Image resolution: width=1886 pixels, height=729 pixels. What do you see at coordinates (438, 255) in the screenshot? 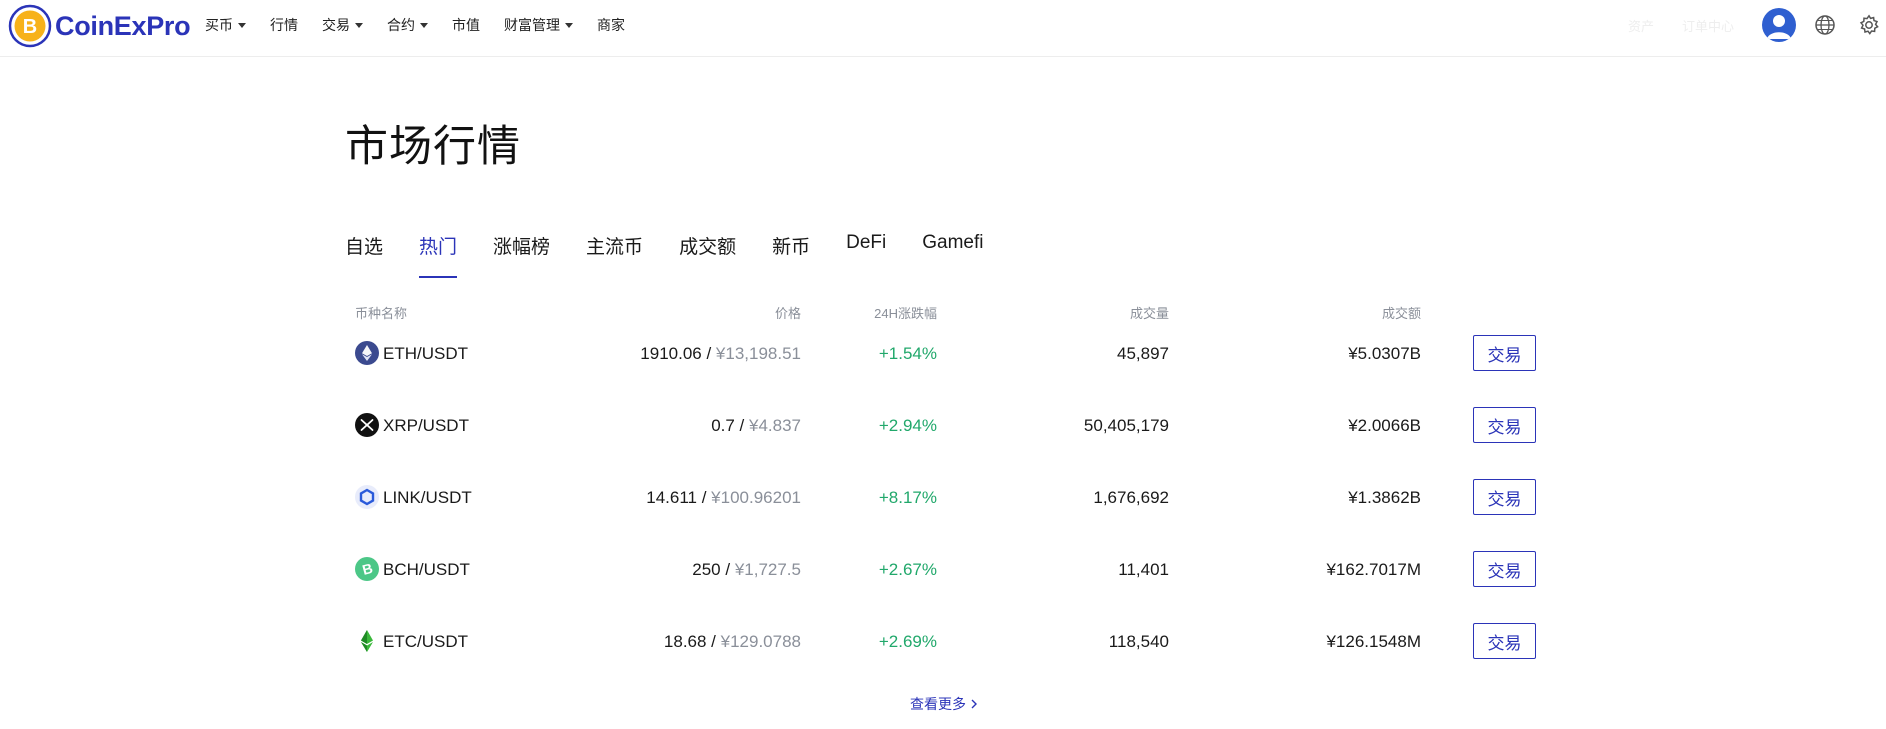
I see `tab-hot: 热门` at bounding box center [438, 255].